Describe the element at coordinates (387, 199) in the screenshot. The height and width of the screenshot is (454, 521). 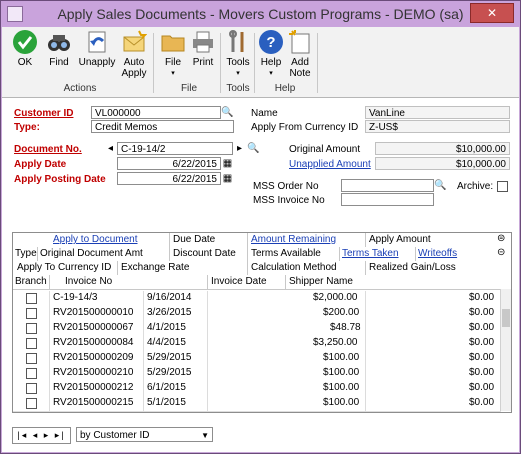
I see `mss-invoice-field` at that location.